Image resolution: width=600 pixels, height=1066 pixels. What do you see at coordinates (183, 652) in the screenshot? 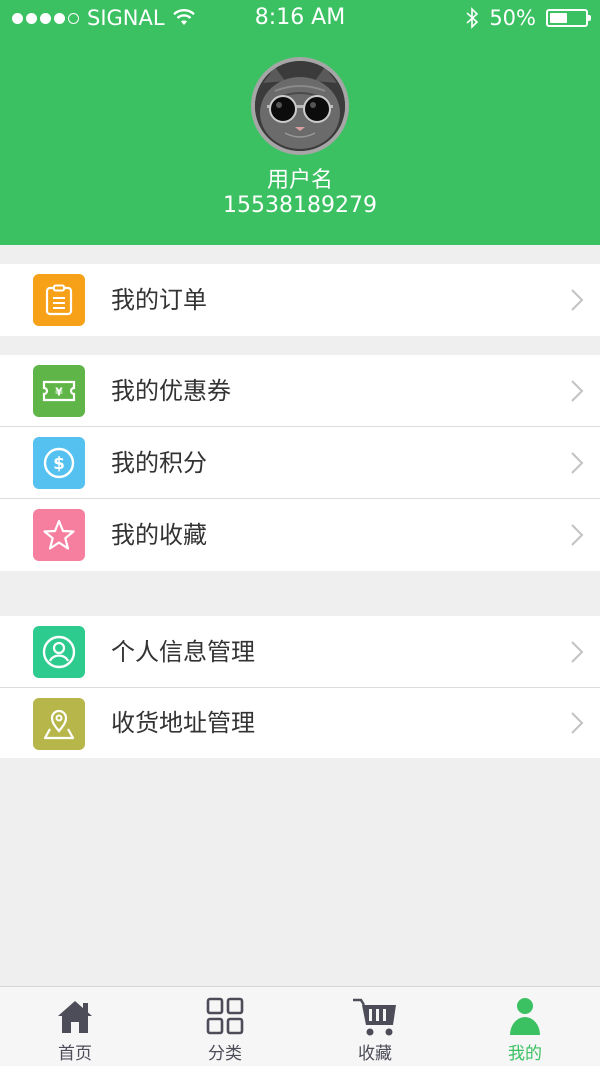
I see `menu-item-label: 个人信息管理` at bounding box center [183, 652].